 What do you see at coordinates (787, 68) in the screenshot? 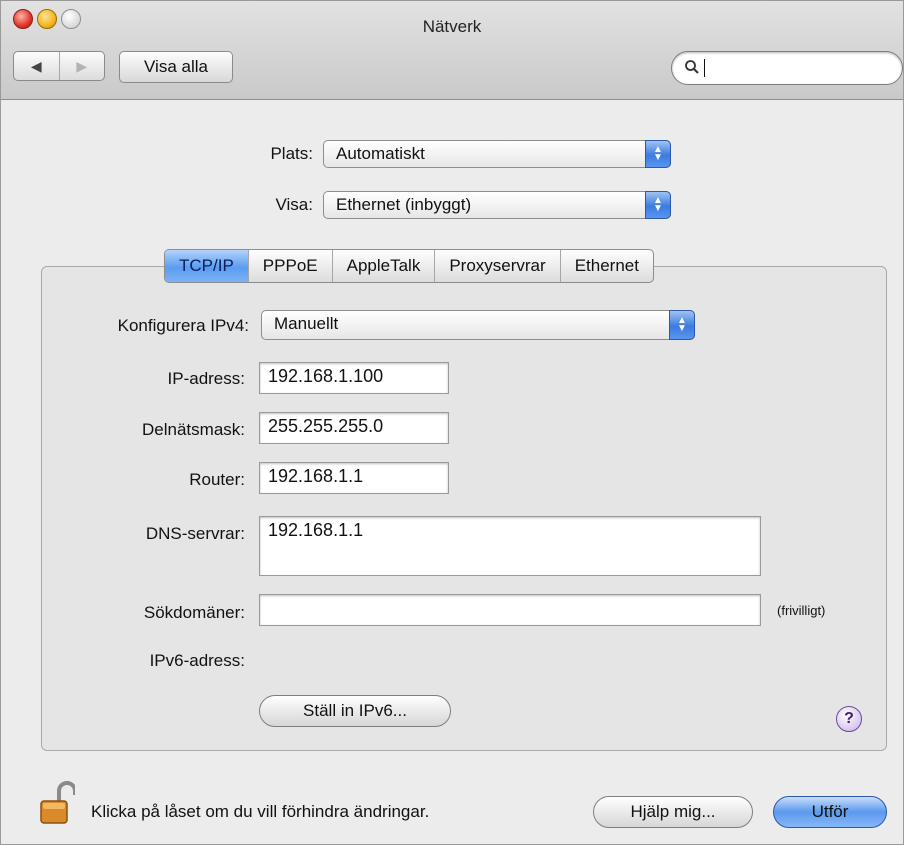
I see `search-field` at bounding box center [787, 68].